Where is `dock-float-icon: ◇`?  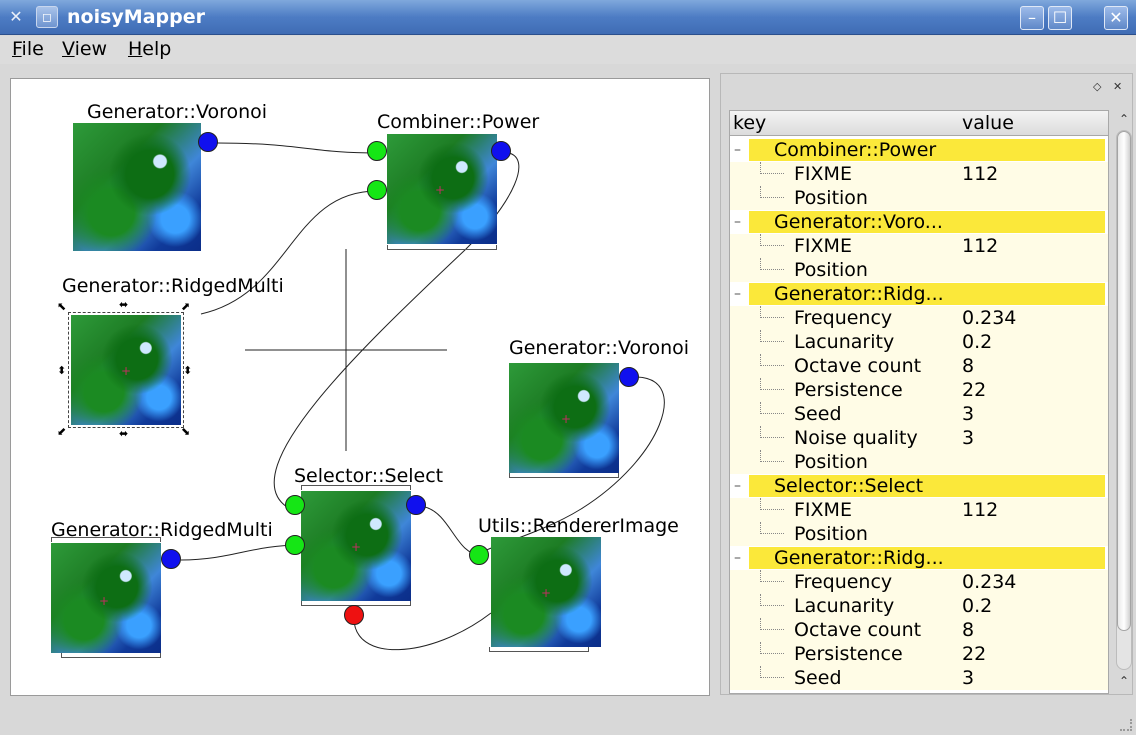 dock-float-icon: ◇ is located at coordinates (1097, 86).